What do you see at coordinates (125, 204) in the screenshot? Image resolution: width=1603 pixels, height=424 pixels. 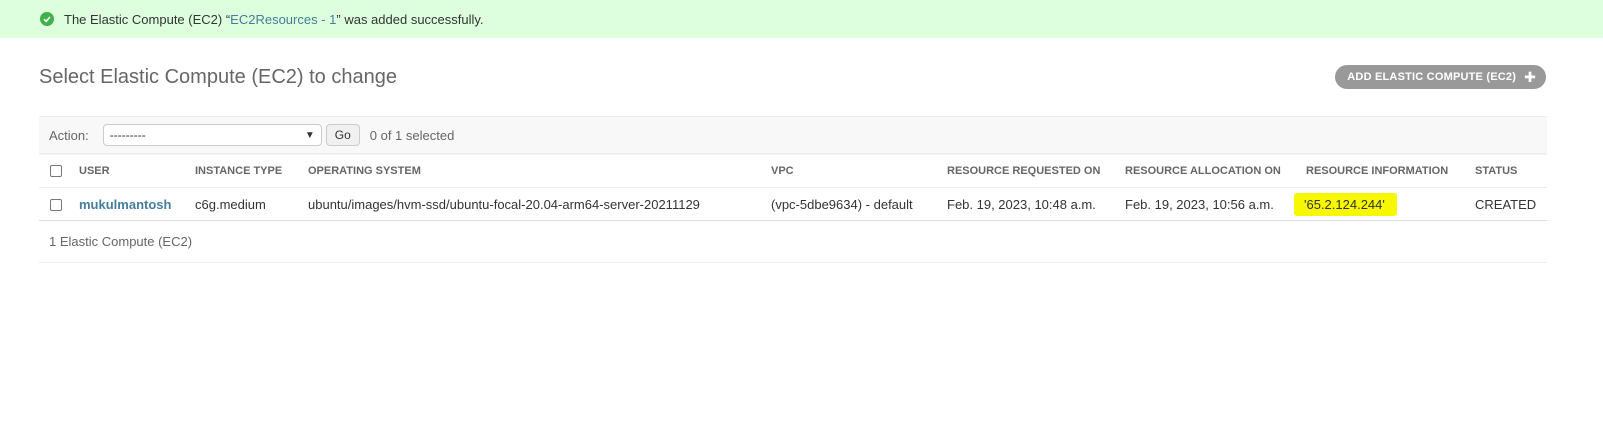 I see `user-link: mukulmantosh` at bounding box center [125, 204].